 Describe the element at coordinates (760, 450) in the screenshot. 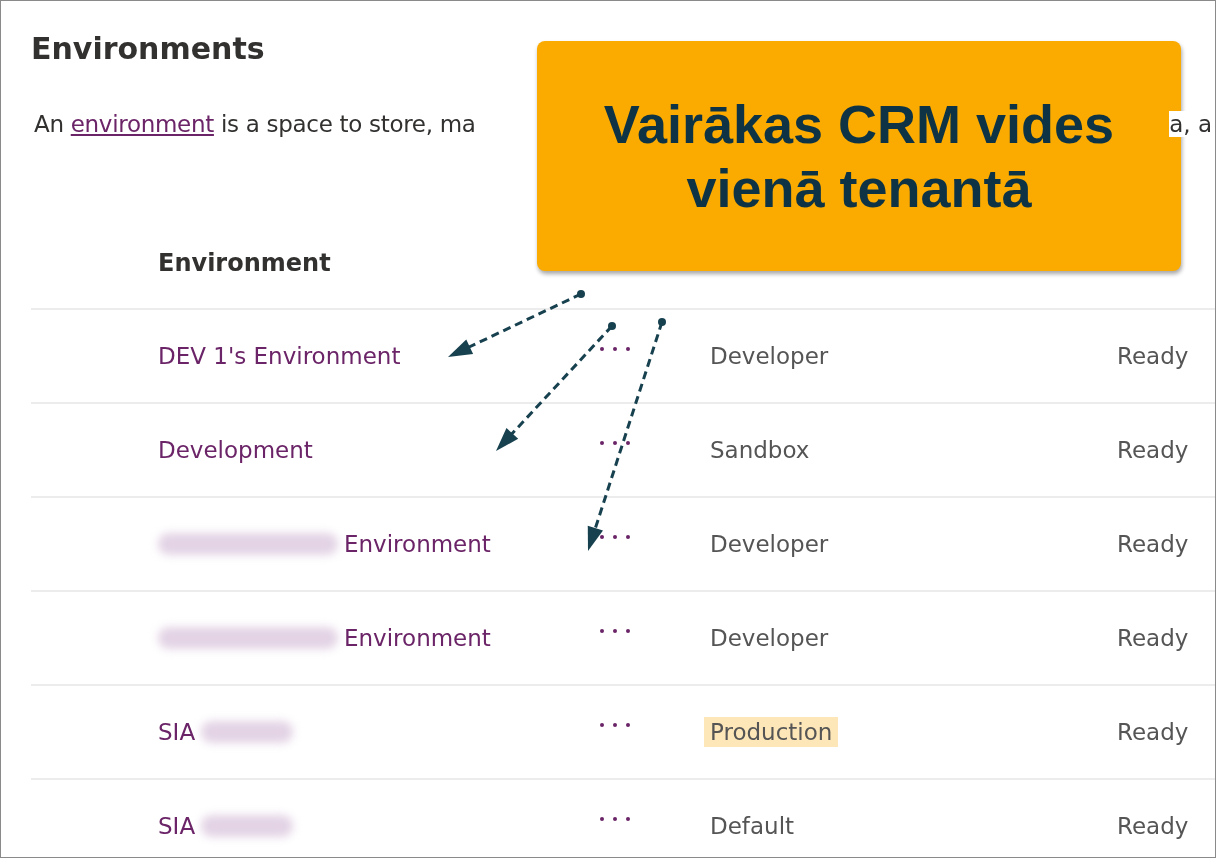

I see `environment-type: Sandbox` at that location.